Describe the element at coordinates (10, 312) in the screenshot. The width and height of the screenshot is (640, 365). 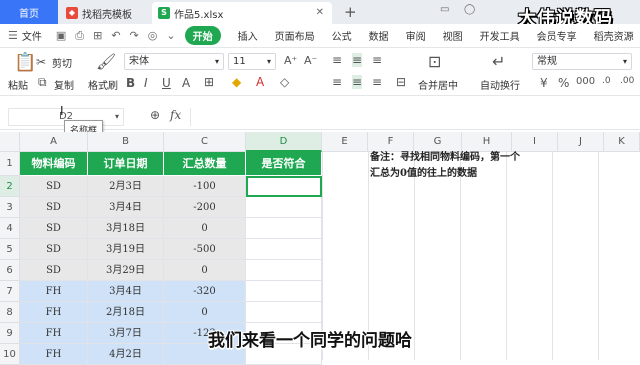
I see `row-header: 8` at that location.